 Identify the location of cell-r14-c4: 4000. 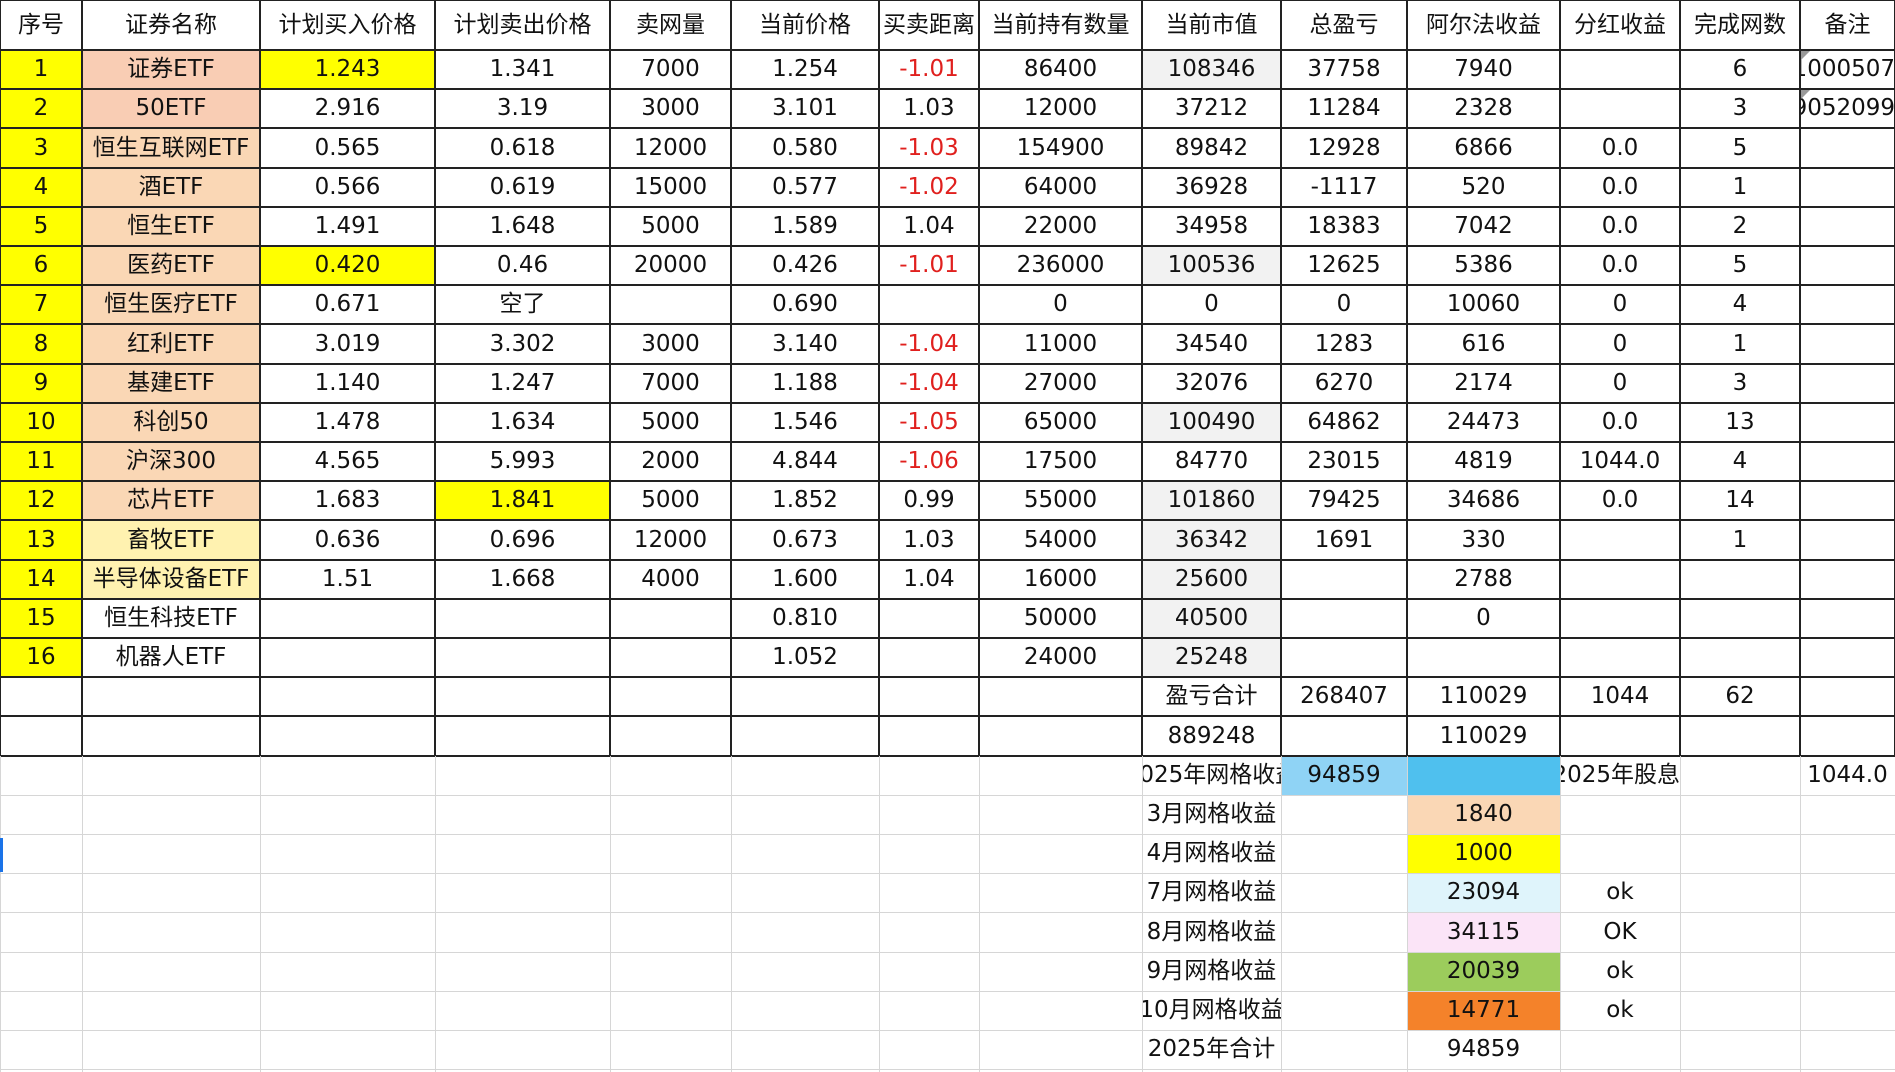
(670, 579).